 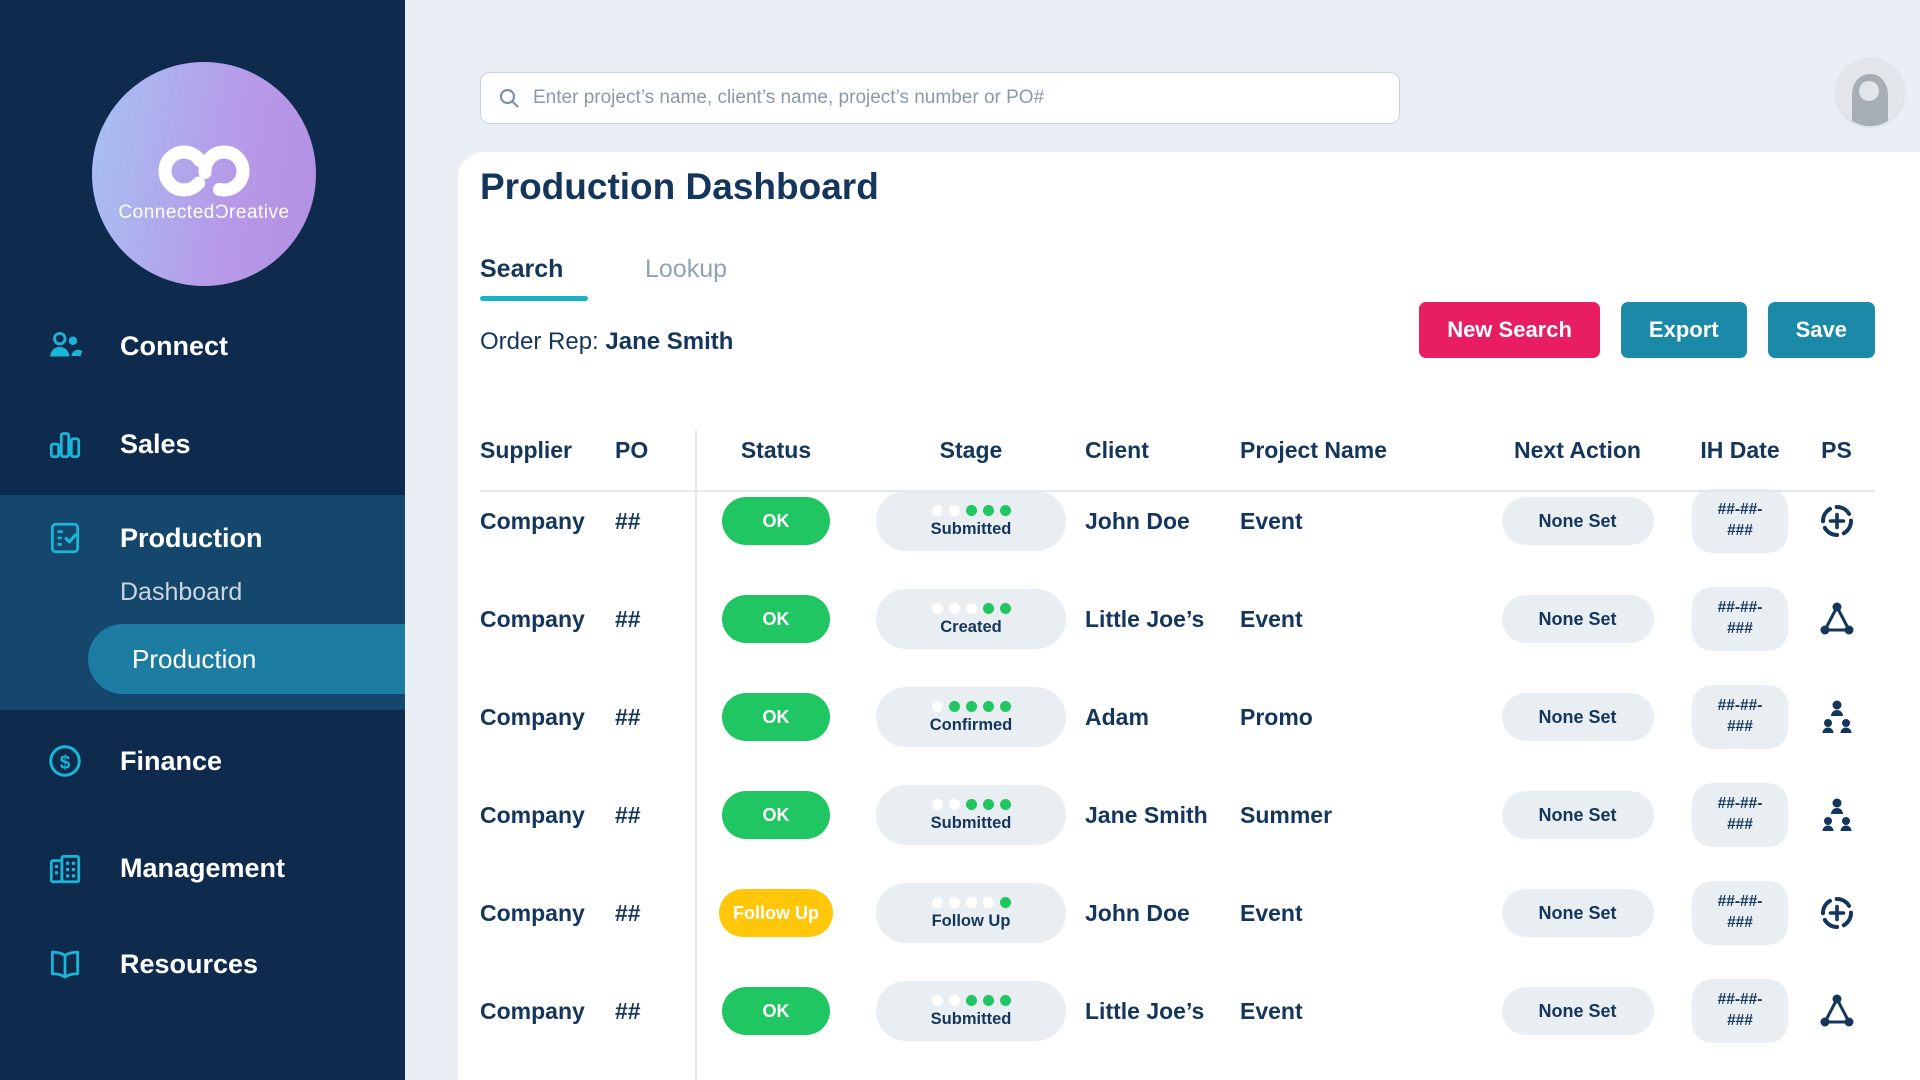 What do you see at coordinates (204, 212) in the screenshot?
I see `brand-name: ConnectedƆreative` at bounding box center [204, 212].